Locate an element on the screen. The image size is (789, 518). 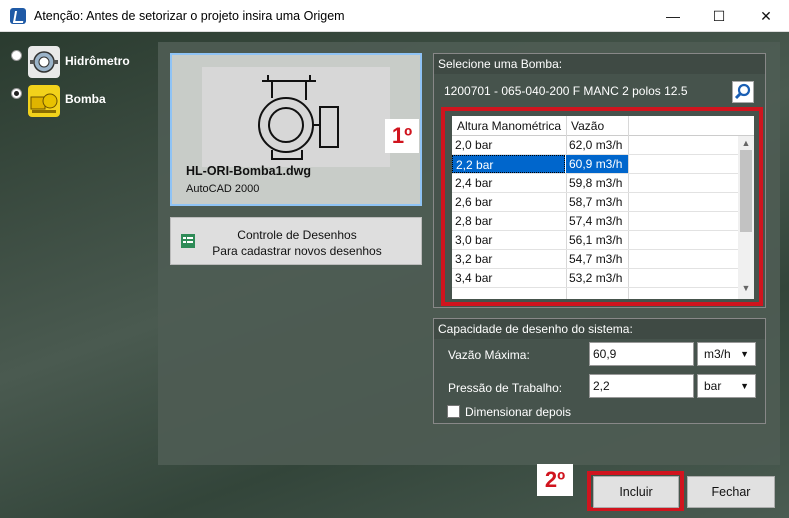
cell-altura: 2,8 bar is located at coordinates (474, 221).